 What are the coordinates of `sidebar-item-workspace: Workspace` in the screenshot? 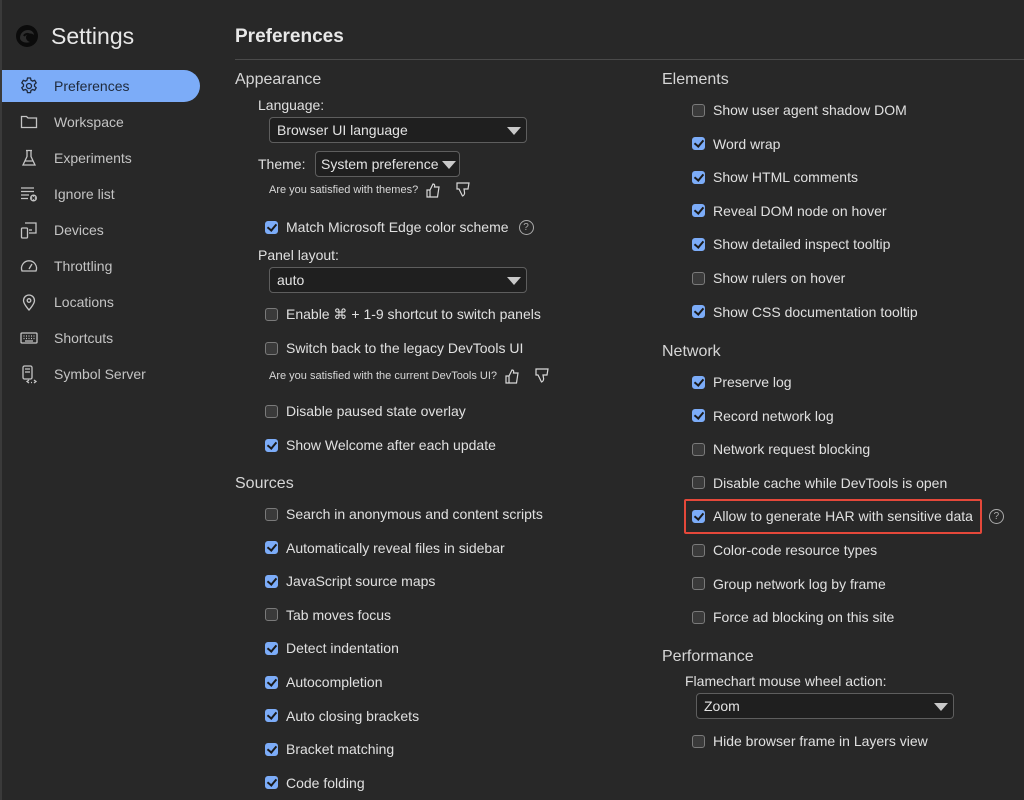 It's located at (101, 122).